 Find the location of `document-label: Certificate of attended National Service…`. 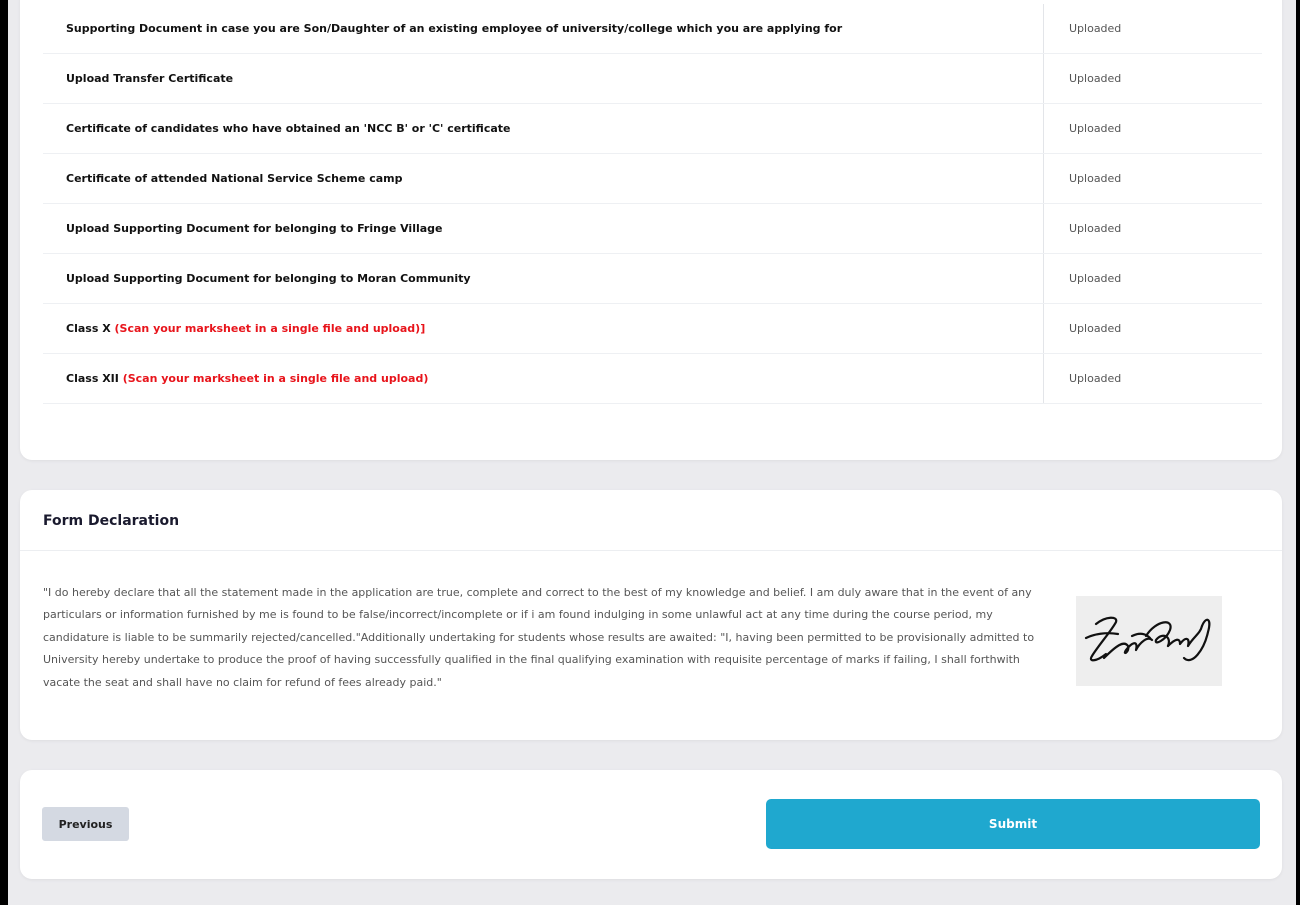

document-label: Certificate of attended National Service… is located at coordinates (543, 178).